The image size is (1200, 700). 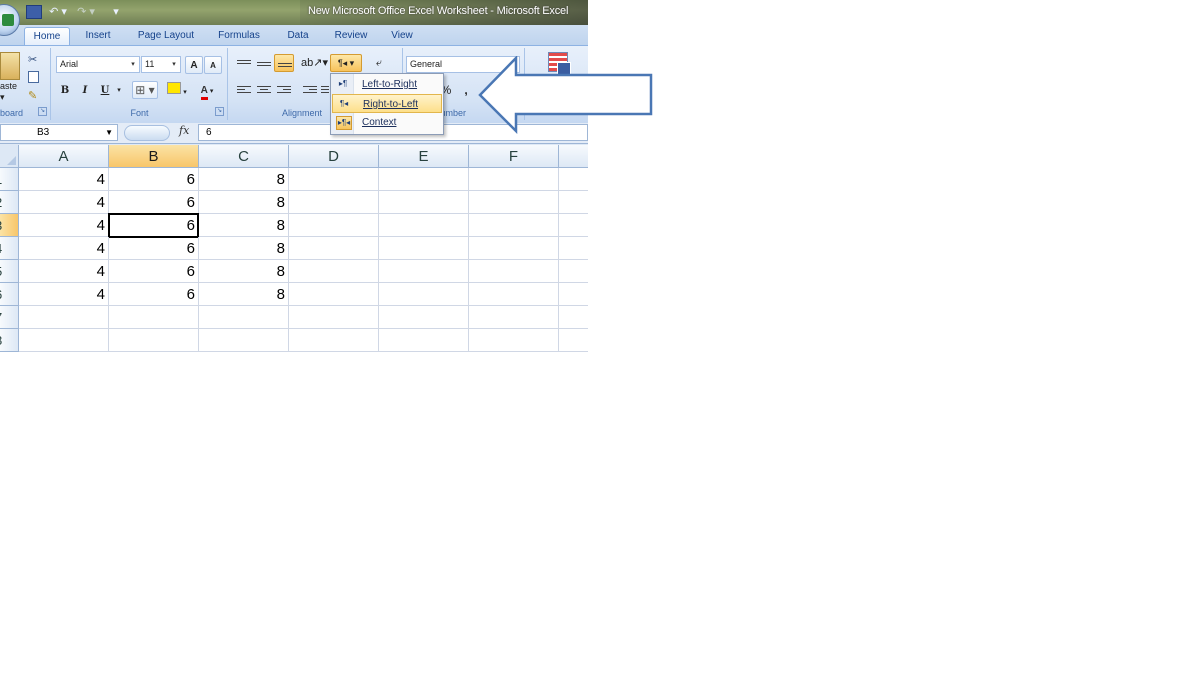 What do you see at coordinates (243, 63) in the screenshot?
I see `top-align-button` at bounding box center [243, 63].